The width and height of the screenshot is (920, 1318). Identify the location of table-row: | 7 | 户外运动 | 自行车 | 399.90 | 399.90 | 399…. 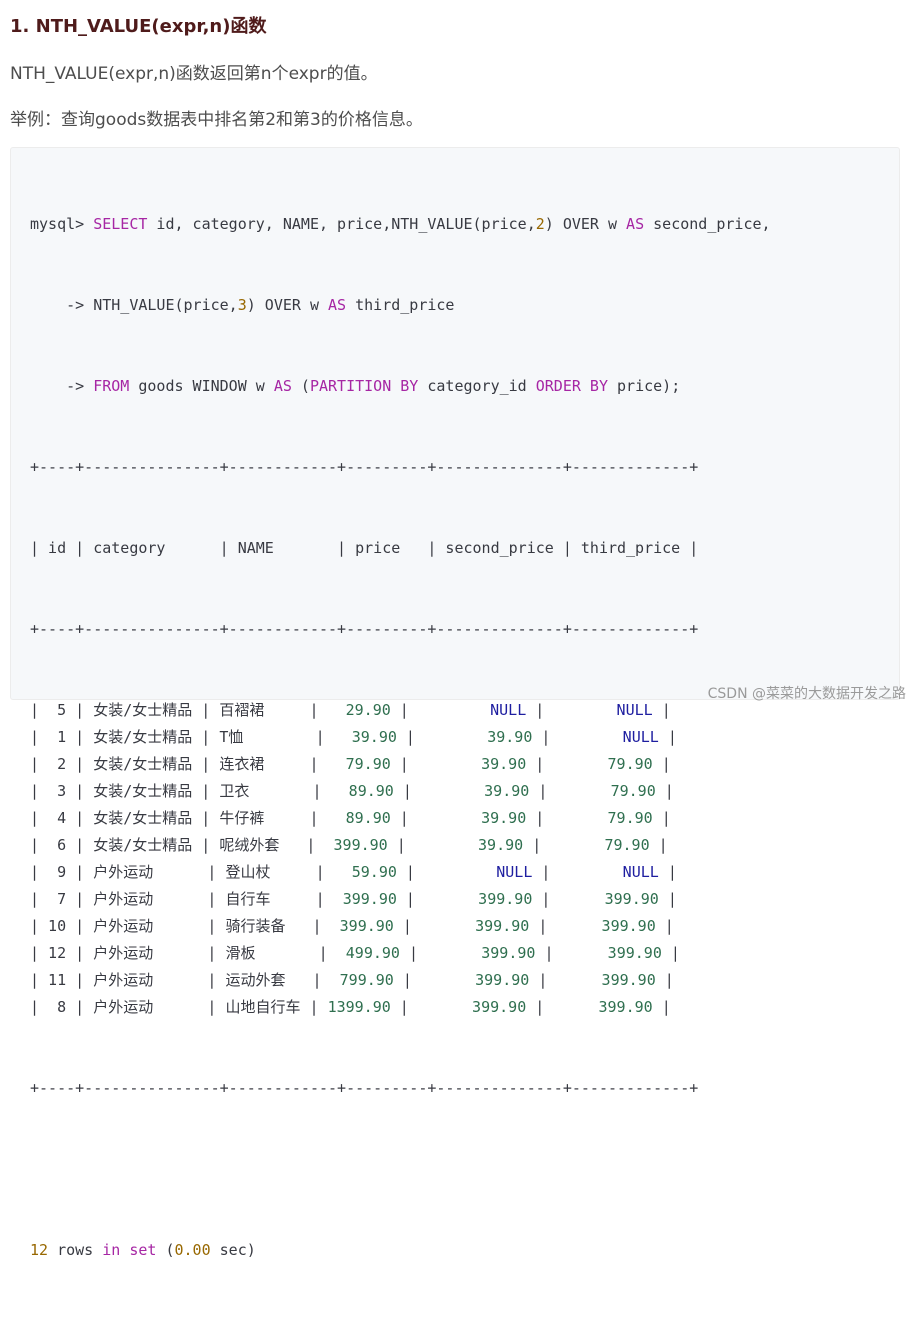
(353, 899).